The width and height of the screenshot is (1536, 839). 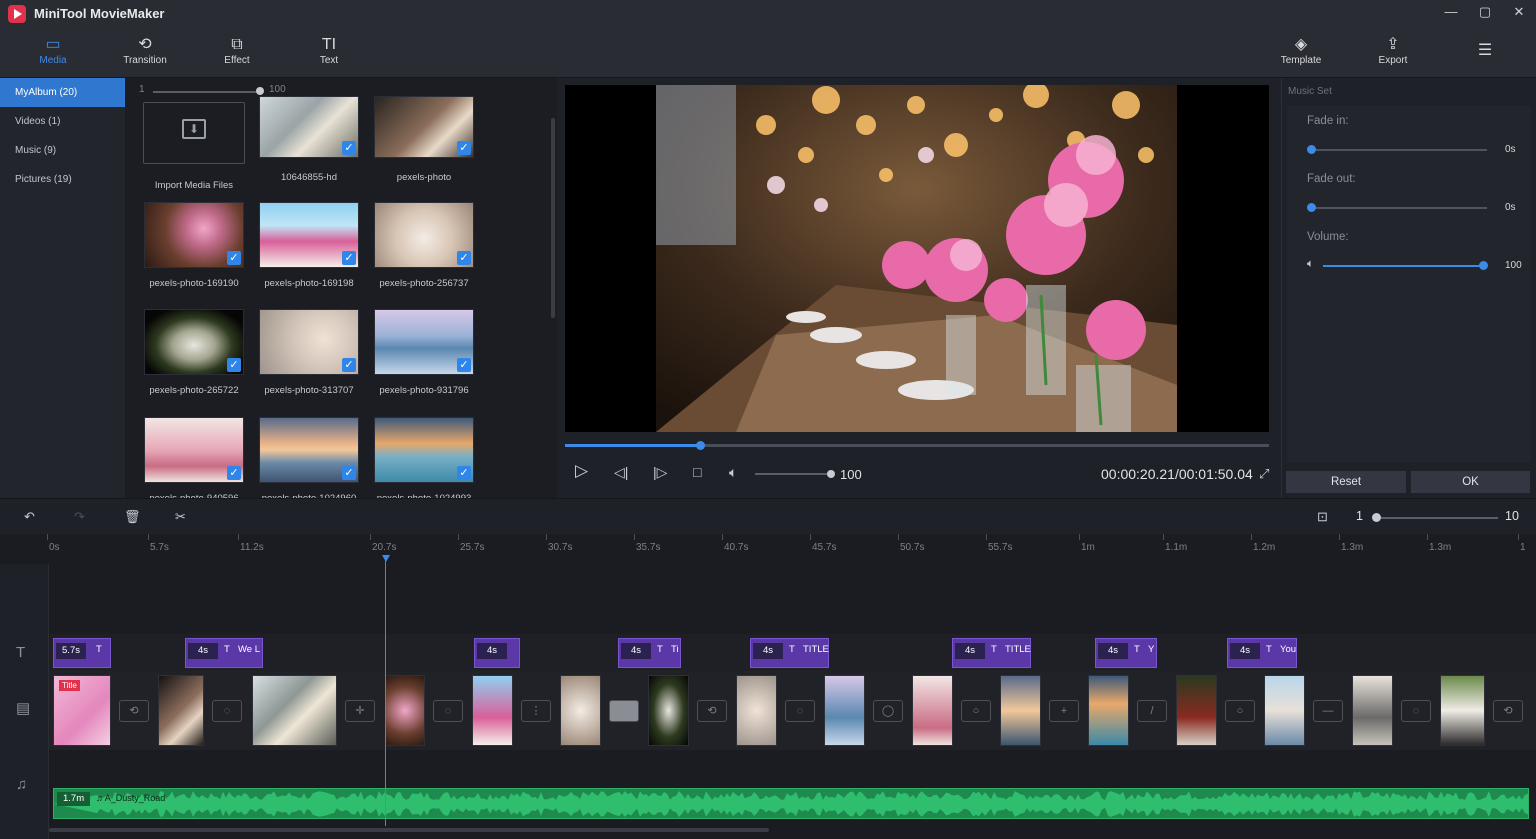 What do you see at coordinates (132, 517) in the screenshot?
I see `delete-icon: 🗑︎` at bounding box center [132, 517].